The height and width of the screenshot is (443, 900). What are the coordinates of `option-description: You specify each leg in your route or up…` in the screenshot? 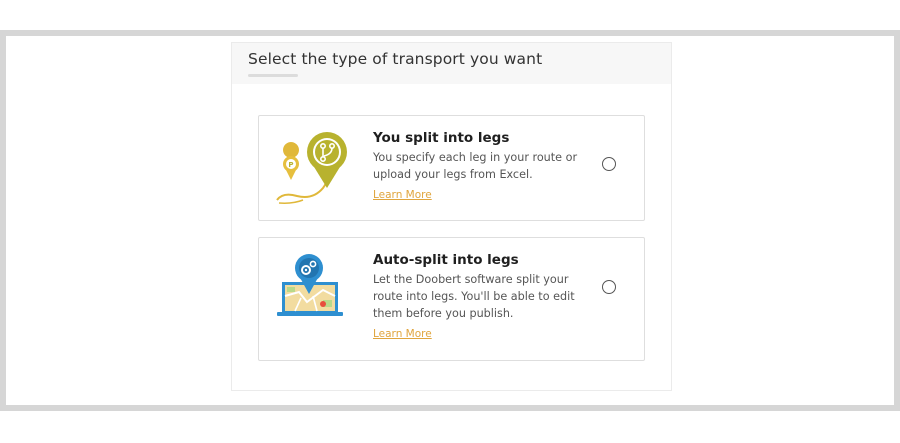 It's located at (475, 166).